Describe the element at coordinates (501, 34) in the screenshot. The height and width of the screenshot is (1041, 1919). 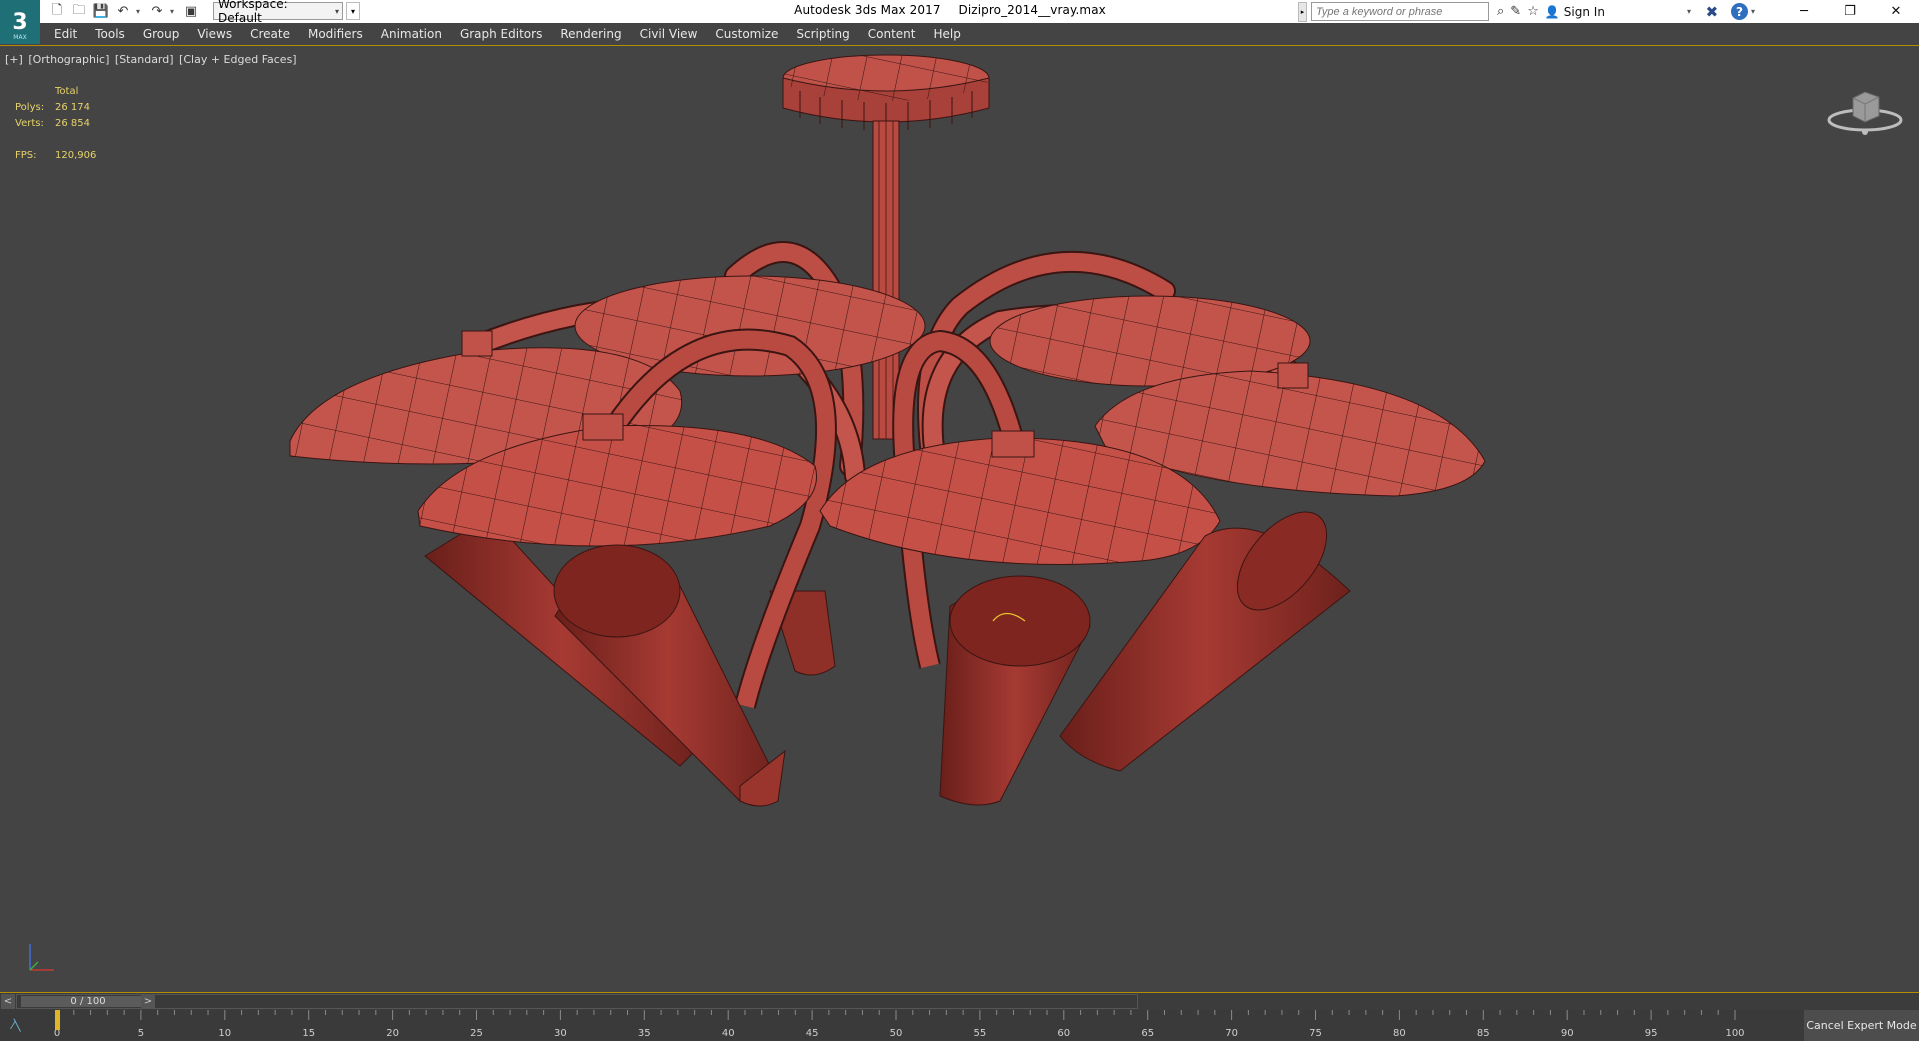
I see `menu-graph-editors: Graph Editors` at that location.